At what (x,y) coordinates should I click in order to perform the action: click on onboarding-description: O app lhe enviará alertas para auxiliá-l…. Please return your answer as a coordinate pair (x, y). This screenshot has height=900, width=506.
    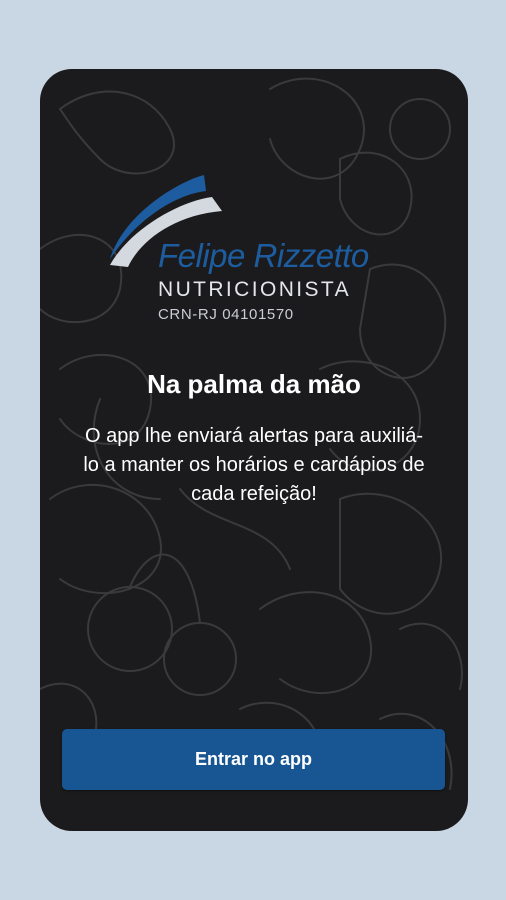
    Looking at the image, I should click on (254, 465).